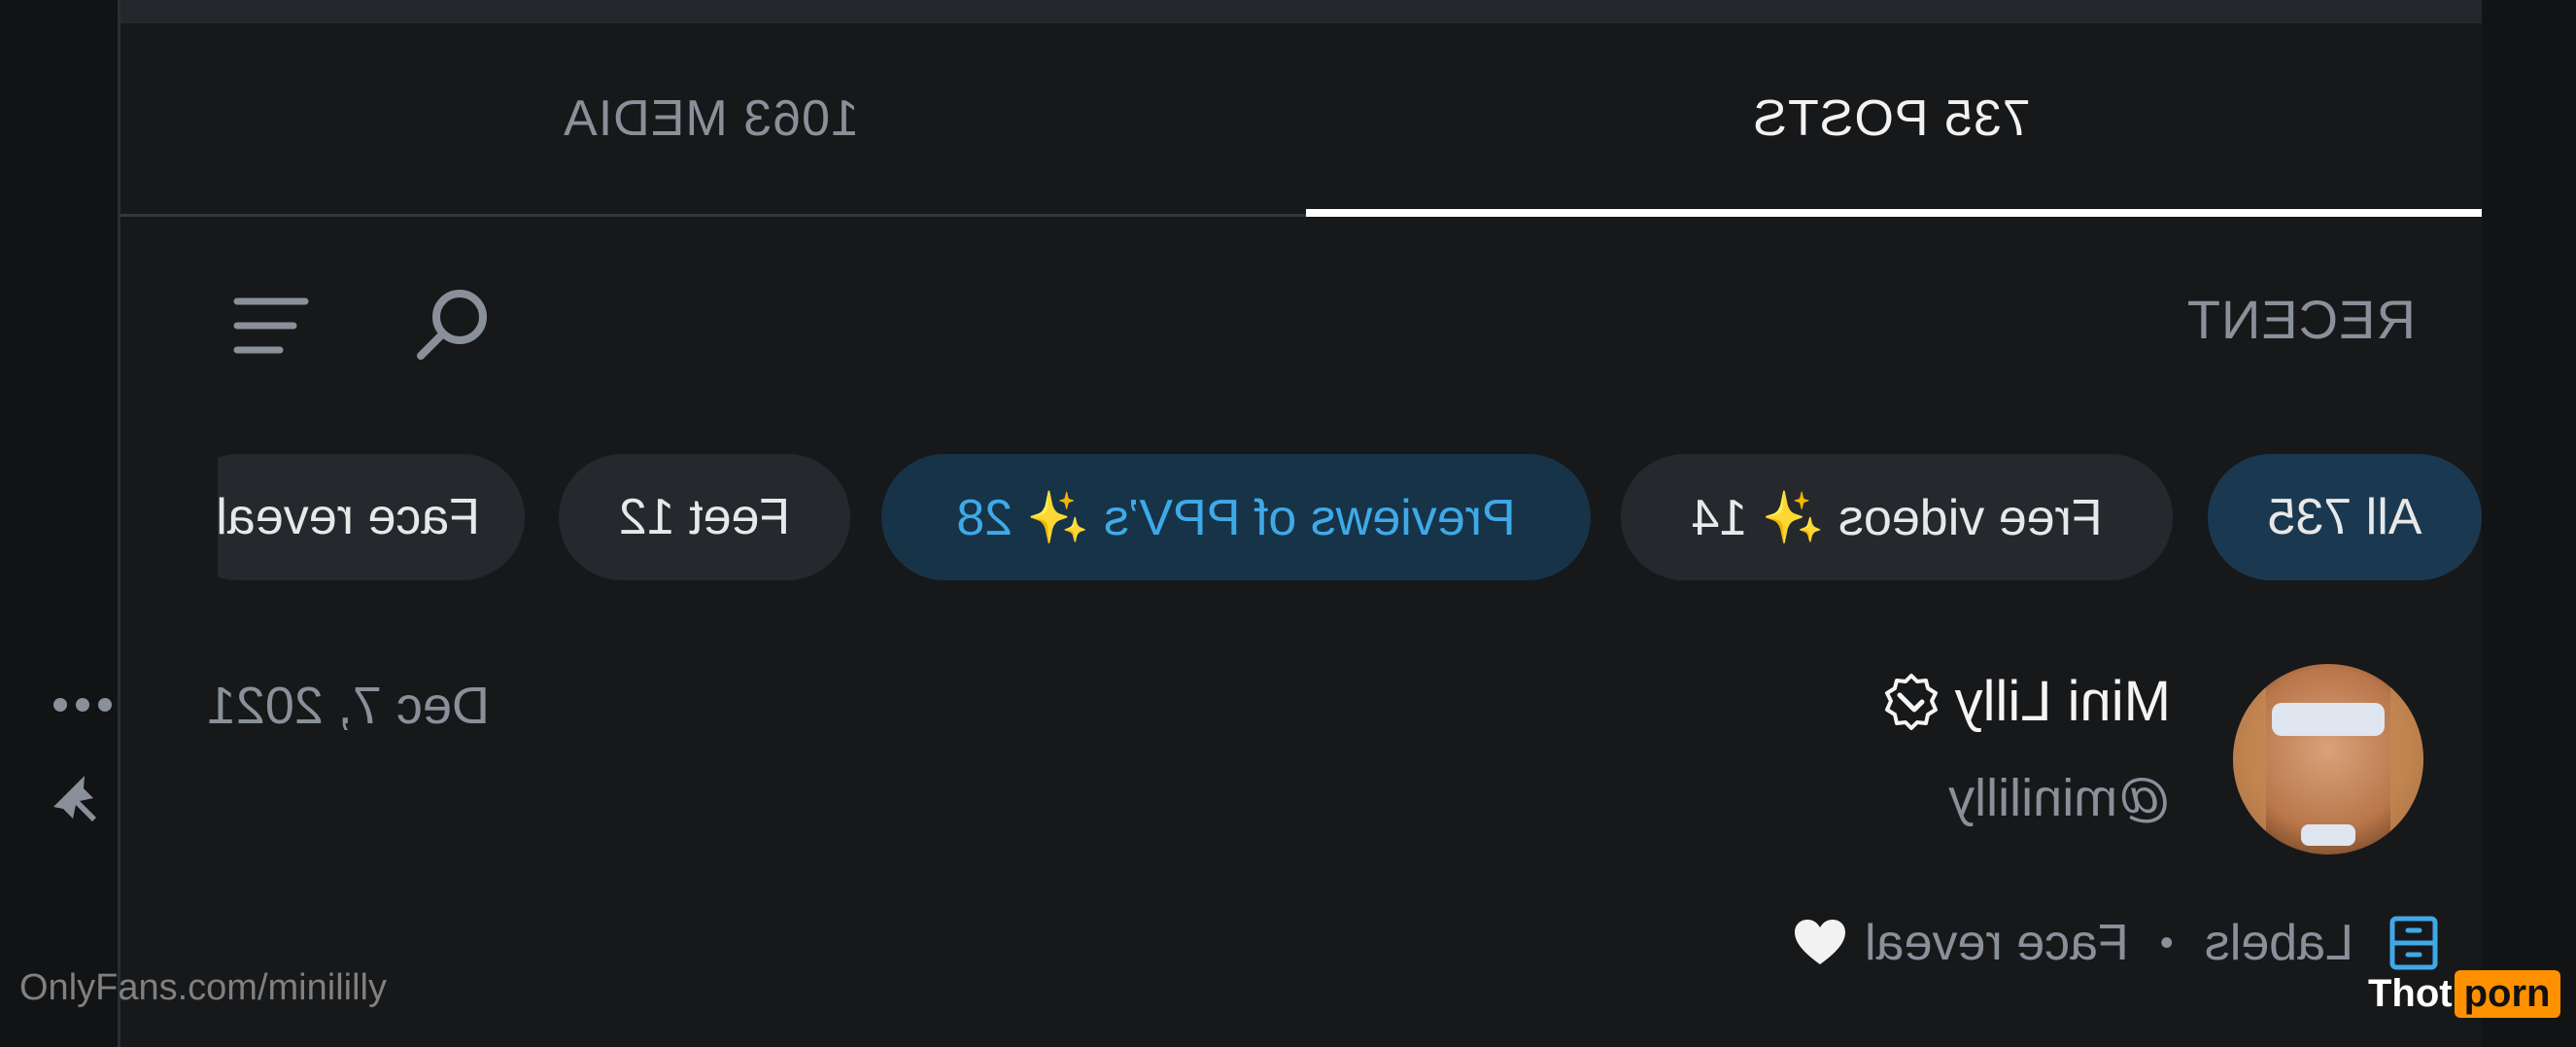  Describe the element at coordinates (2279, 943) in the screenshot. I see `labels-label: Labels` at that location.